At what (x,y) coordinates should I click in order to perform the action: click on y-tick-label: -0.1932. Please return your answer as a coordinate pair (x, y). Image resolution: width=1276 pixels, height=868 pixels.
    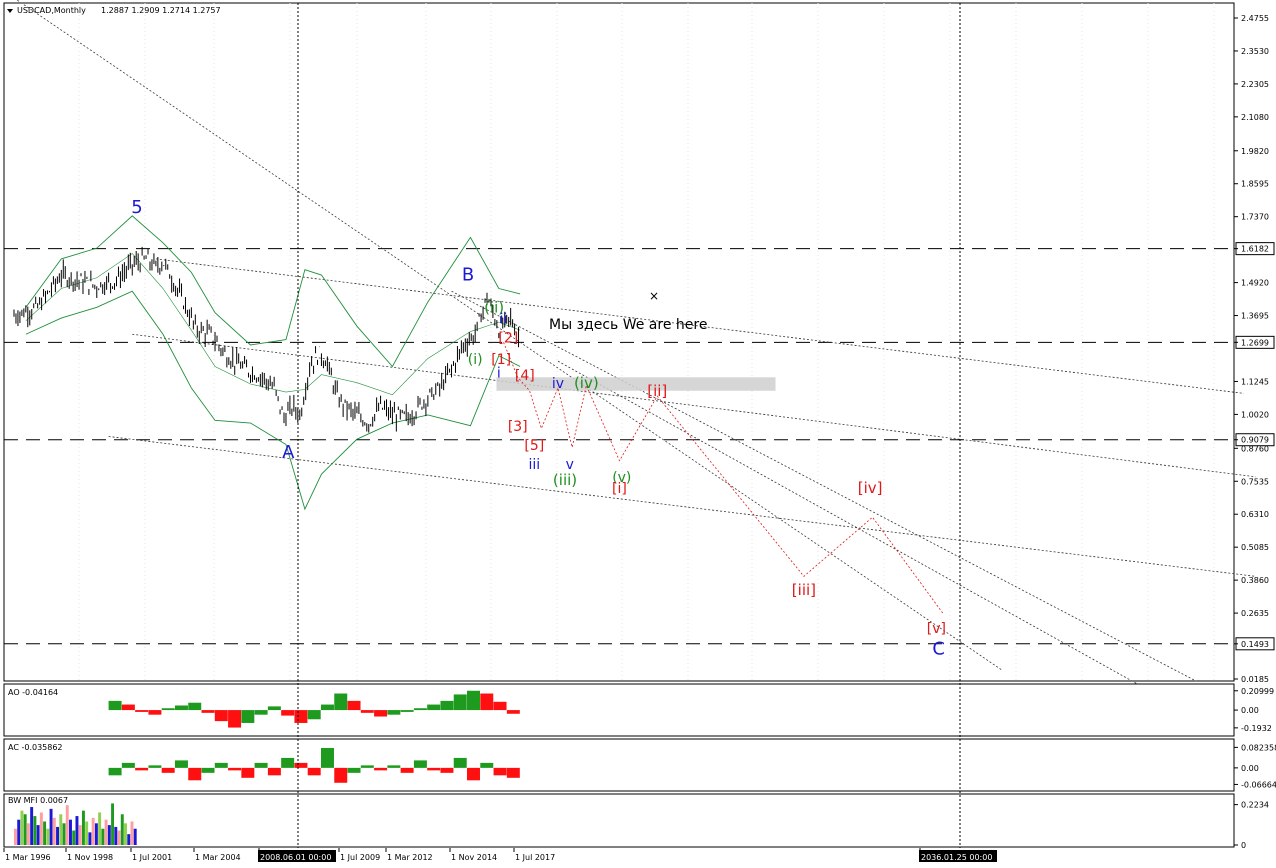
    Looking at the image, I should click on (1256, 728).